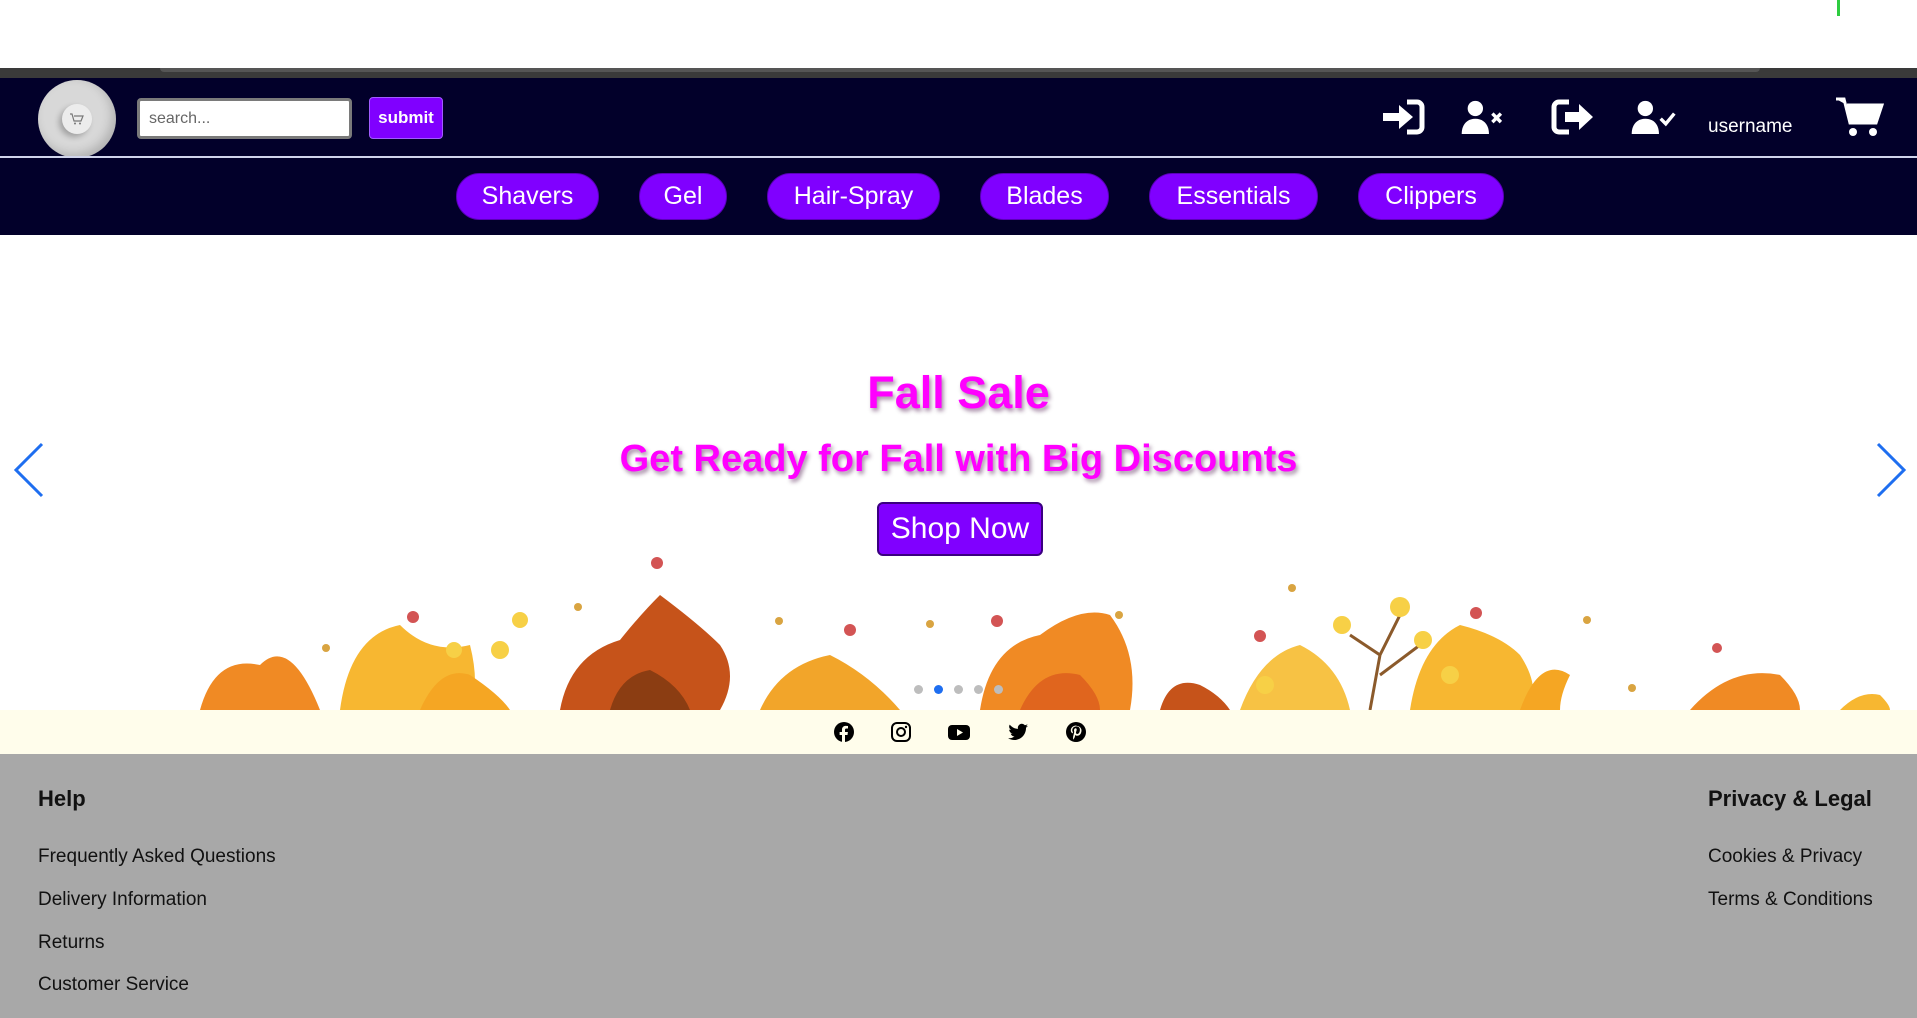 Image resolution: width=1917 pixels, height=1018 pixels. I want to click on search-input, so click(244, 118).